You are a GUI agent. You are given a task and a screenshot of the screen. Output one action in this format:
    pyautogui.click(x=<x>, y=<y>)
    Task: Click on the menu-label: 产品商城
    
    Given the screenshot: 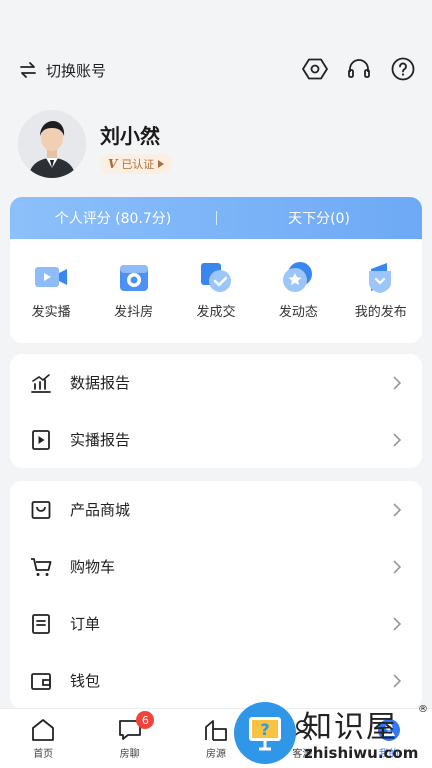 What is the action you would take?
    pyautogui.click(x=100, y=510)
    